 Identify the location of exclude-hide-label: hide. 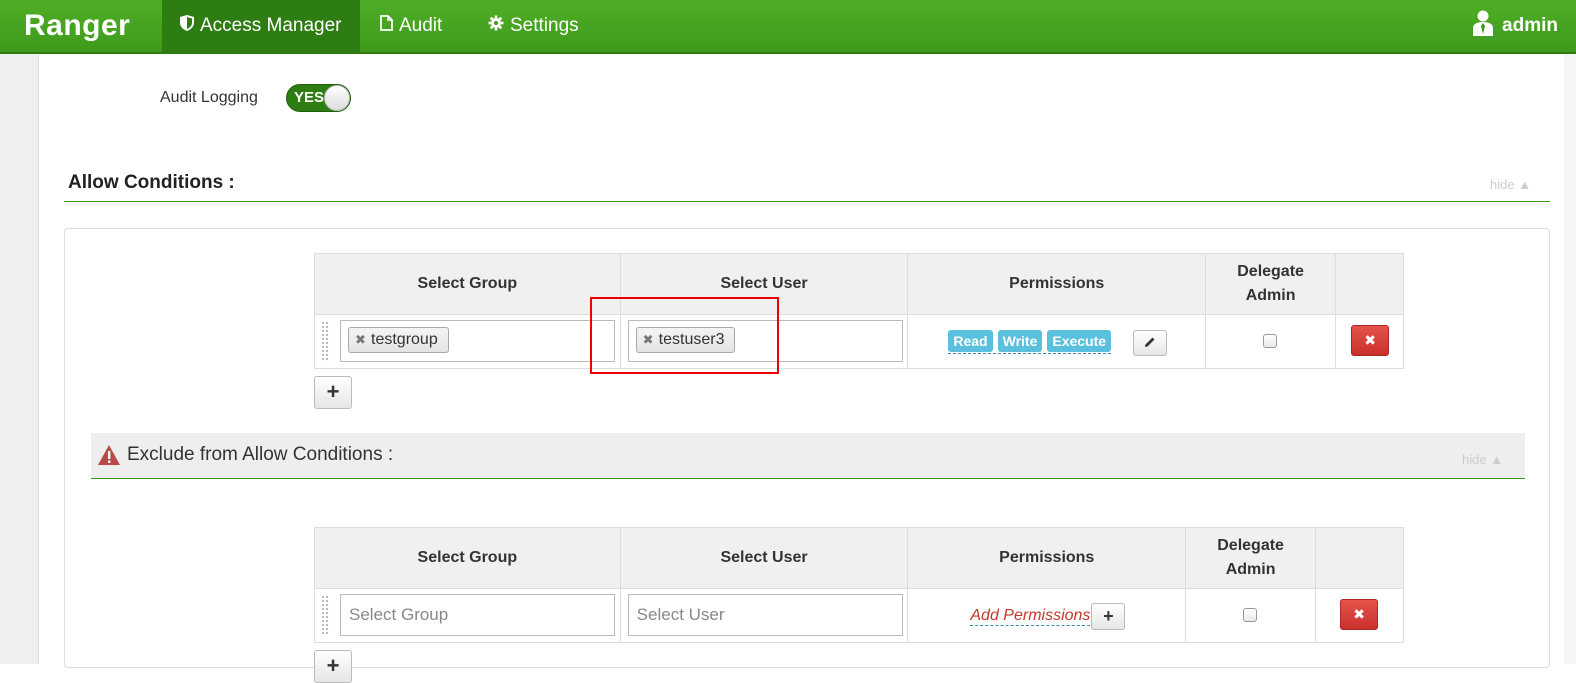
(1474, 459).